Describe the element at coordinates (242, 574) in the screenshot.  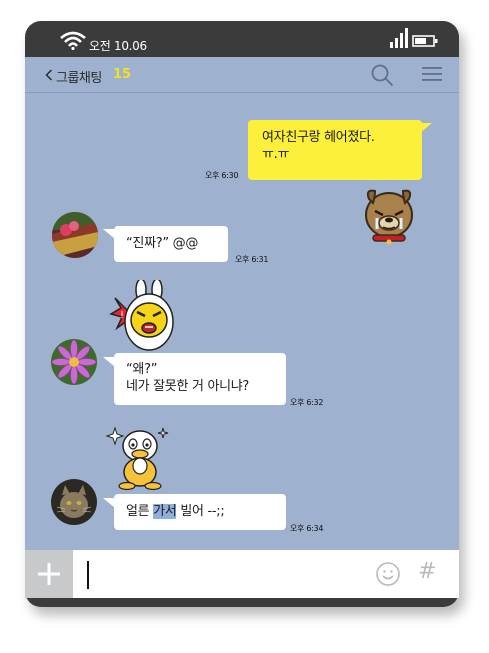
I see `message-input-bar: #` at that location.